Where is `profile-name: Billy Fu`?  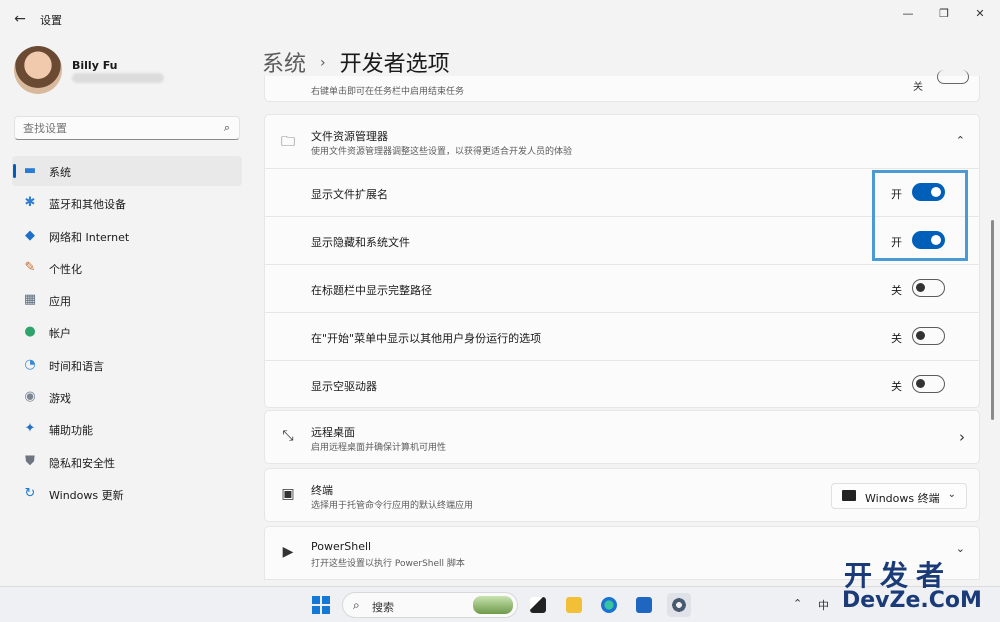 profile-name: Billy Fu is located at coordinates (95, 65).